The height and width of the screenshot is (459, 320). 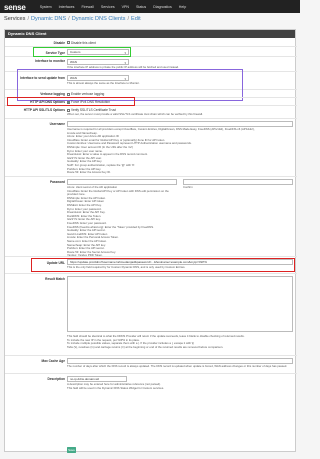 I want to click on verbose-checkbox, so click(x=68, y=94).